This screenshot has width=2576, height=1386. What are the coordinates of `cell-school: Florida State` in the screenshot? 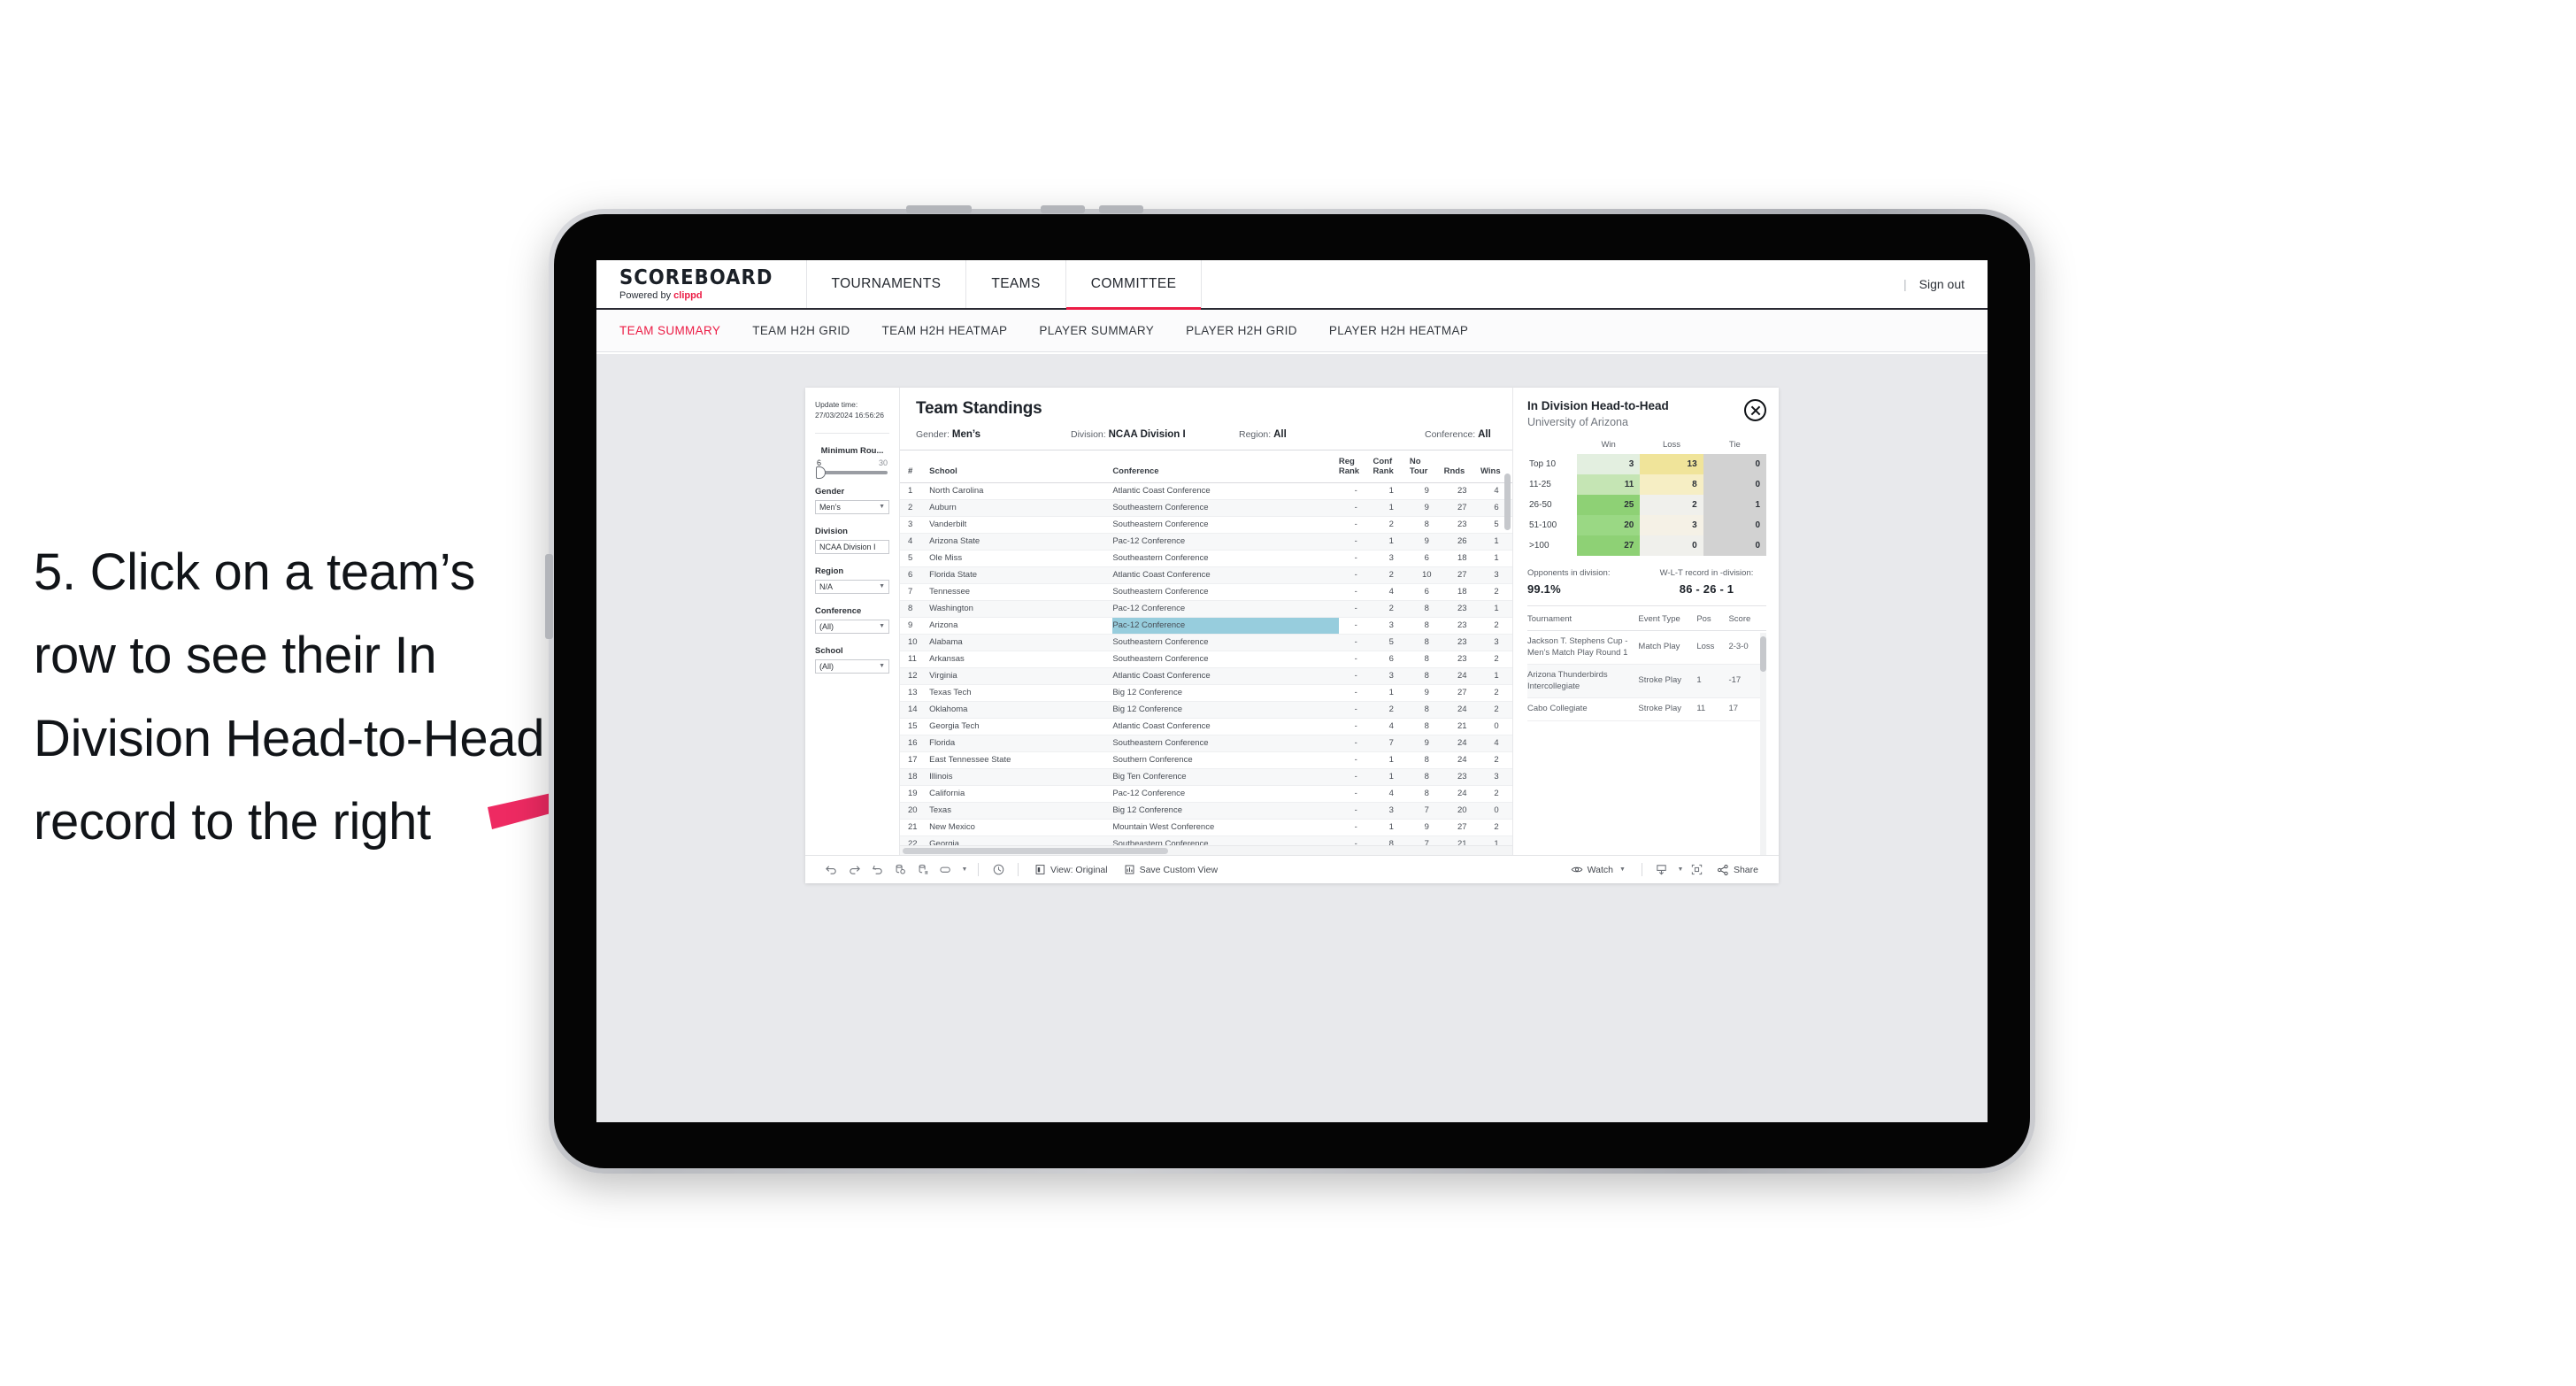 It's located at (1021, 575).